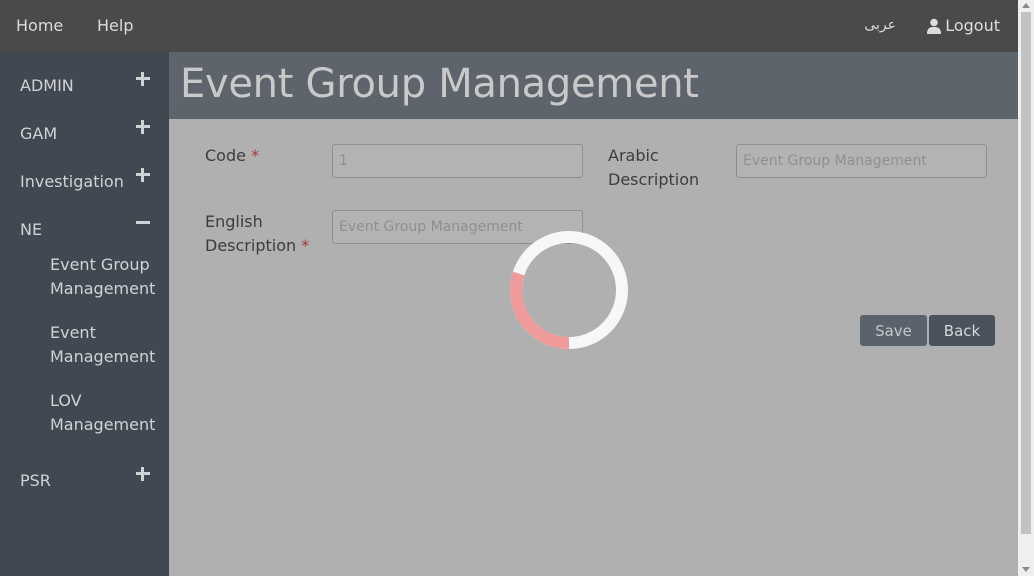  What do you see at coordinates (84, 479) in the screenshot?
I see `sidebar-item-psr: PSR` at bounding box center [84, 479].